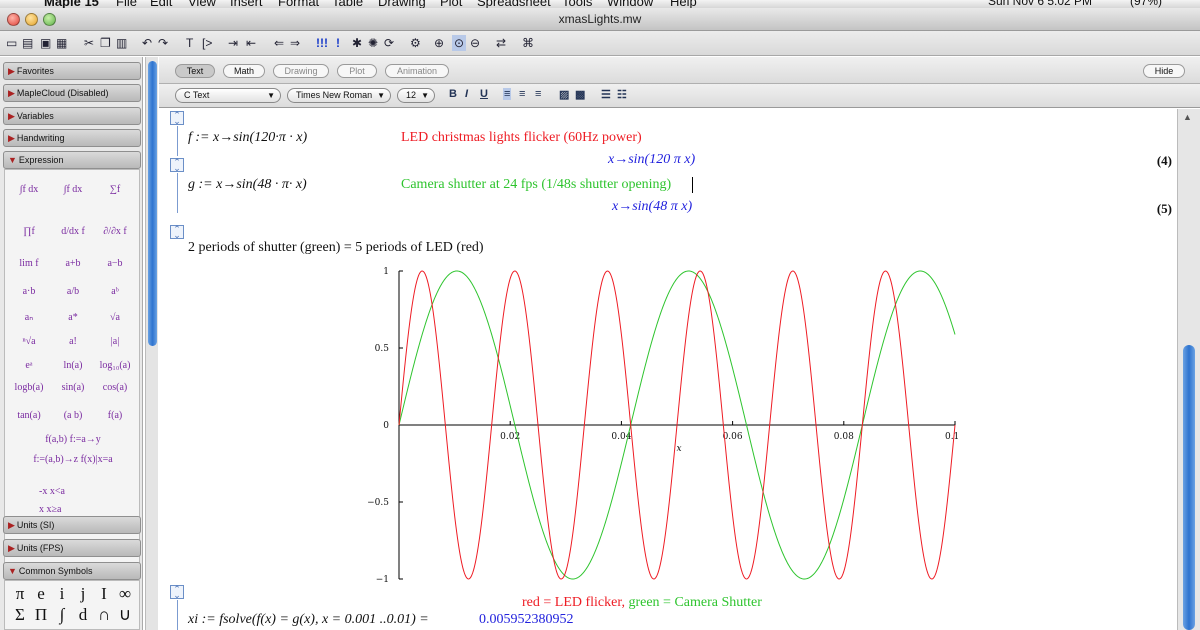 The height and width of the screenshot is (630, 1200). Describe the element at coordinates (451, 4) in the screenshot. I see `menu-plot: Plot` at that location.